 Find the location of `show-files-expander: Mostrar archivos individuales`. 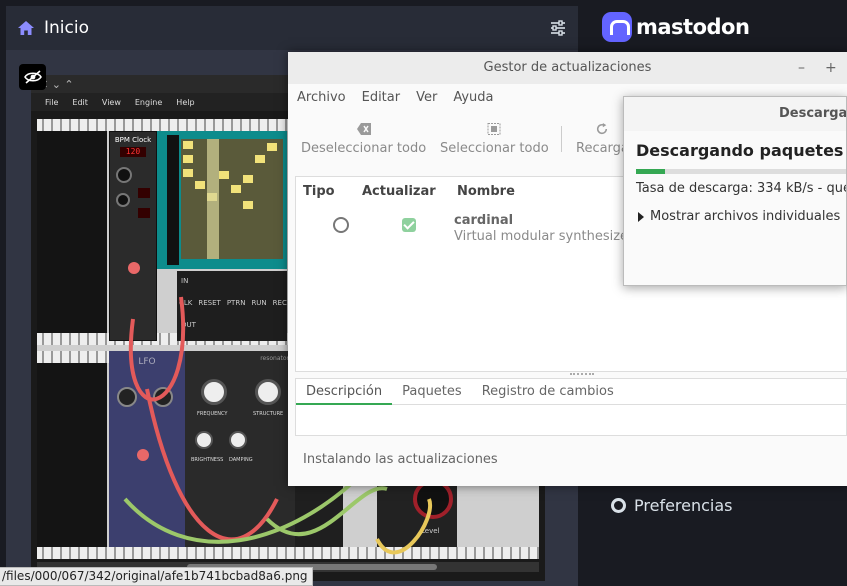

show-files-expander: Mostrar archivos individuales is located at coordinates (739, 216).